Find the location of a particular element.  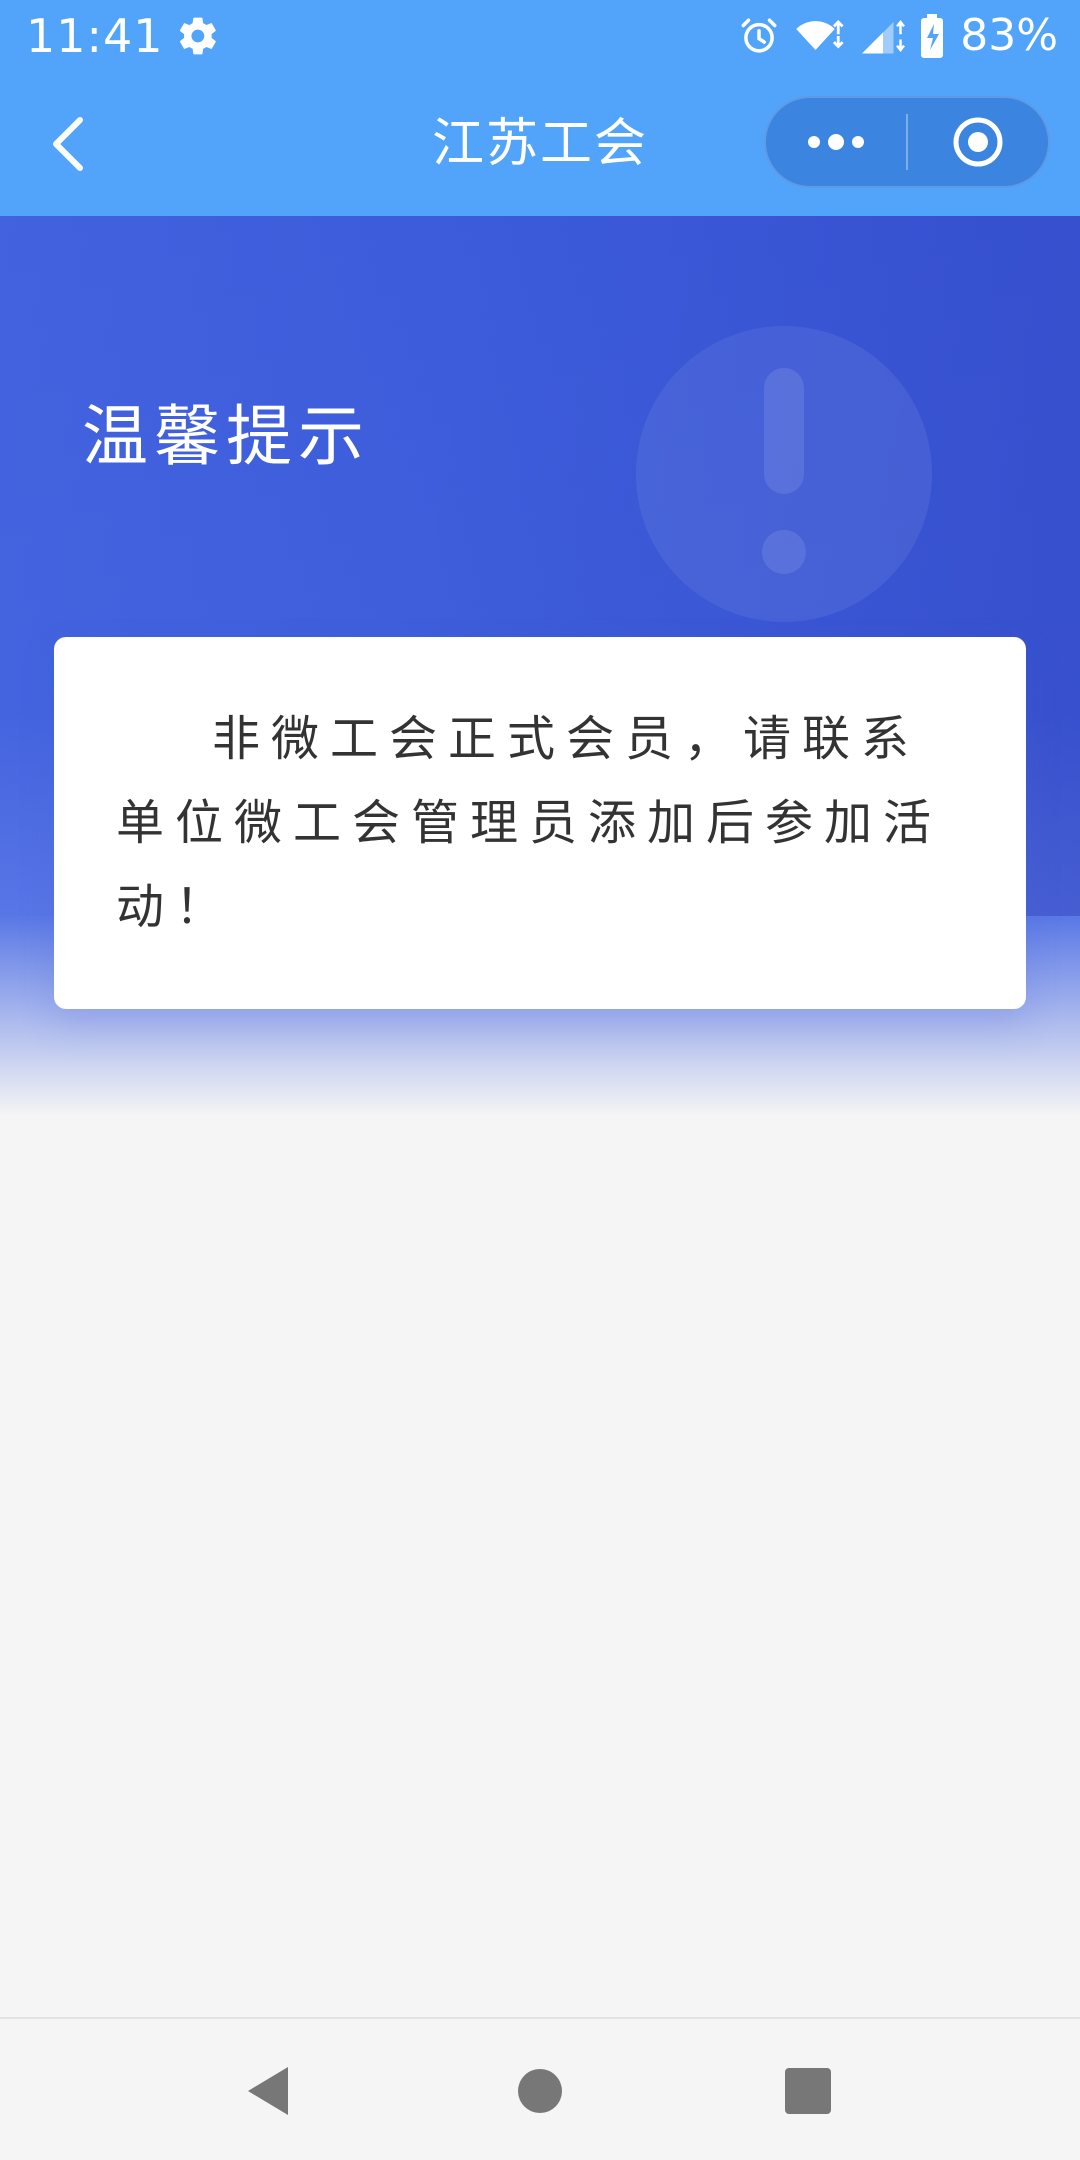

title-bar: 江苏工会 is located at coordinates (540, 144).